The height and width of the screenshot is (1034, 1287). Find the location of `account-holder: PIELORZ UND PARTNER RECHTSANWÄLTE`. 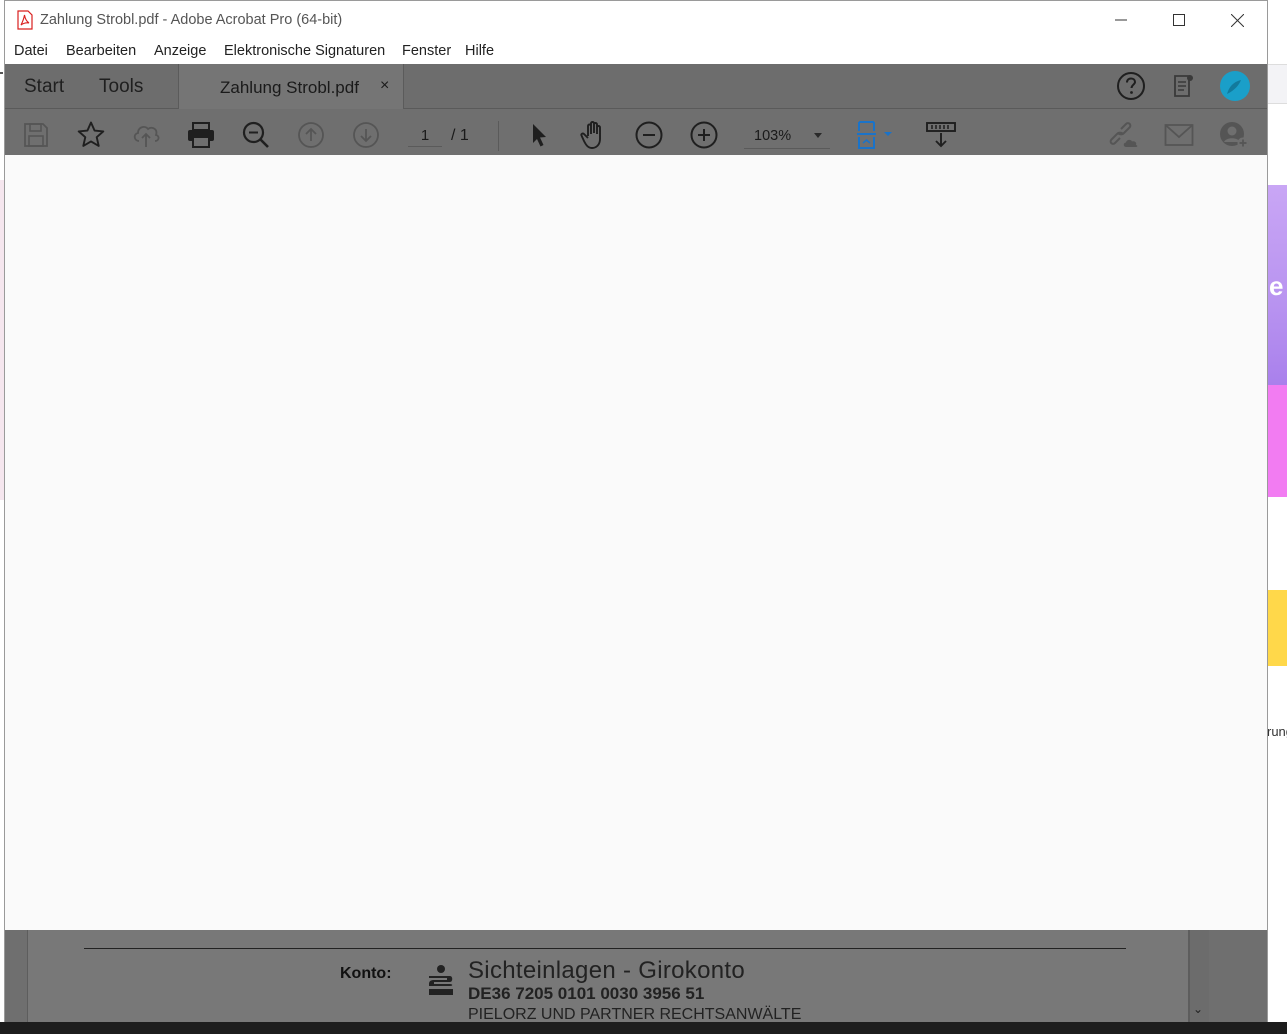

account-holder: PIELORZ UND PARTNER RECHTSANWÄLTE is located at coordinates (635, 1014).